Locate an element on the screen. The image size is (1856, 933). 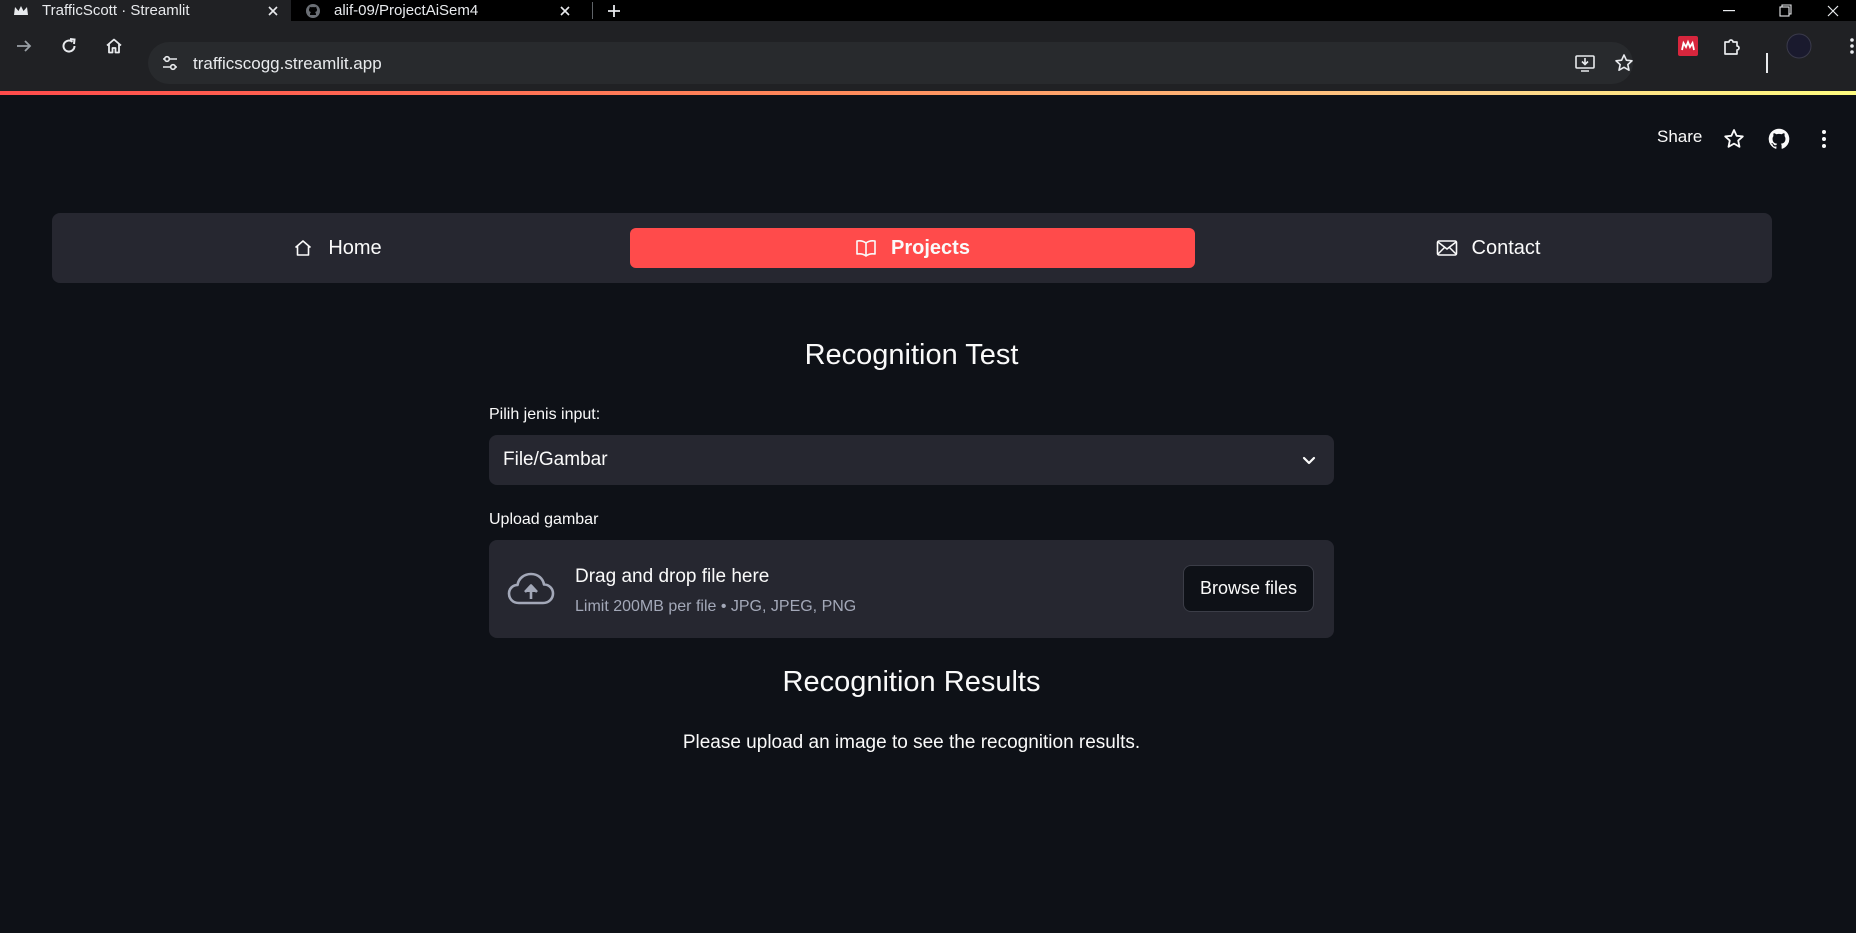
envelope-icon is located at coordinates (1447, 248).